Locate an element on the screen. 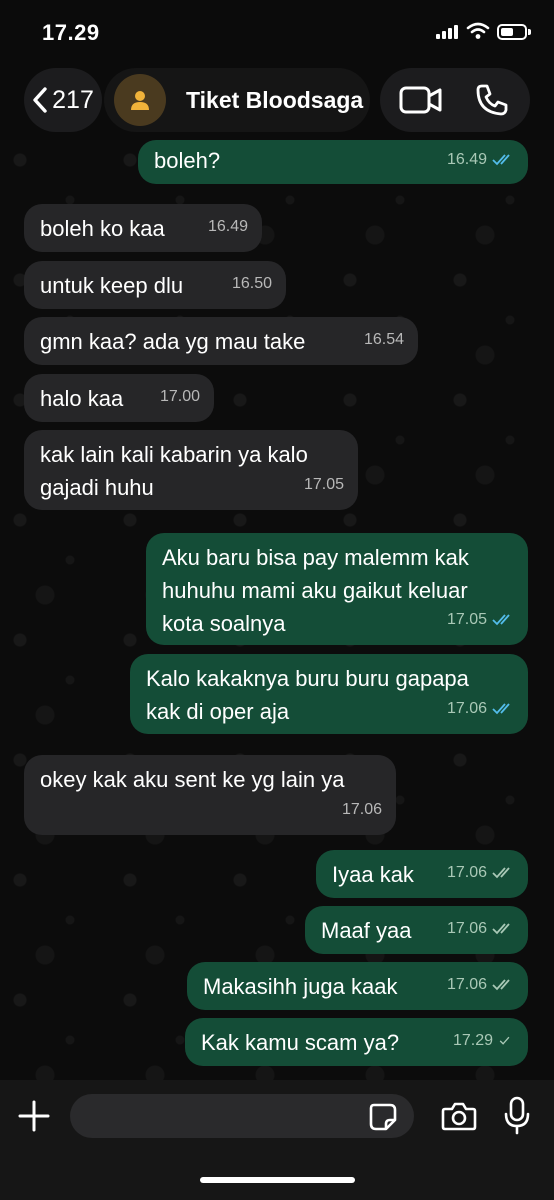 The height and width of the screenshot is (1200, 554). message-bubble: Makasihh juga kaak 17.06 is located at coordinates (357, 986).